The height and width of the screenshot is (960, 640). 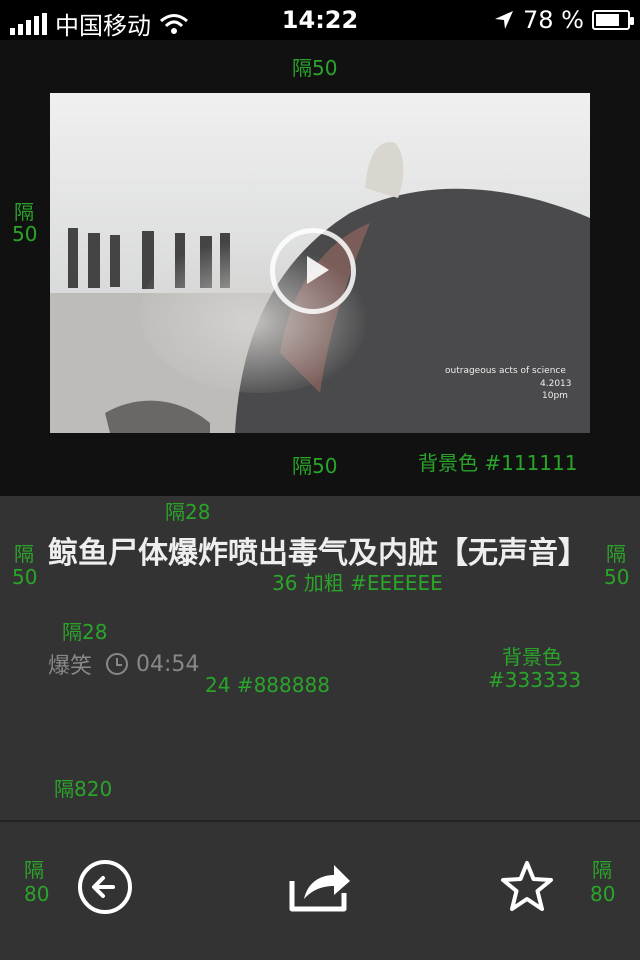 I want to click on bottom-toolbar, so click(x=320, y=890).